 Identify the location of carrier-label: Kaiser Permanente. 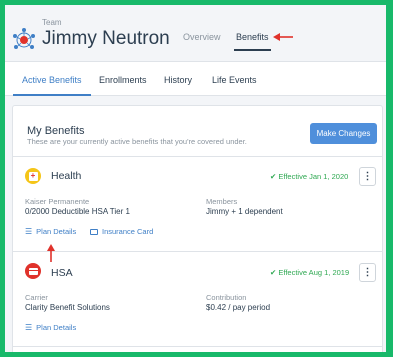
(57, 201).